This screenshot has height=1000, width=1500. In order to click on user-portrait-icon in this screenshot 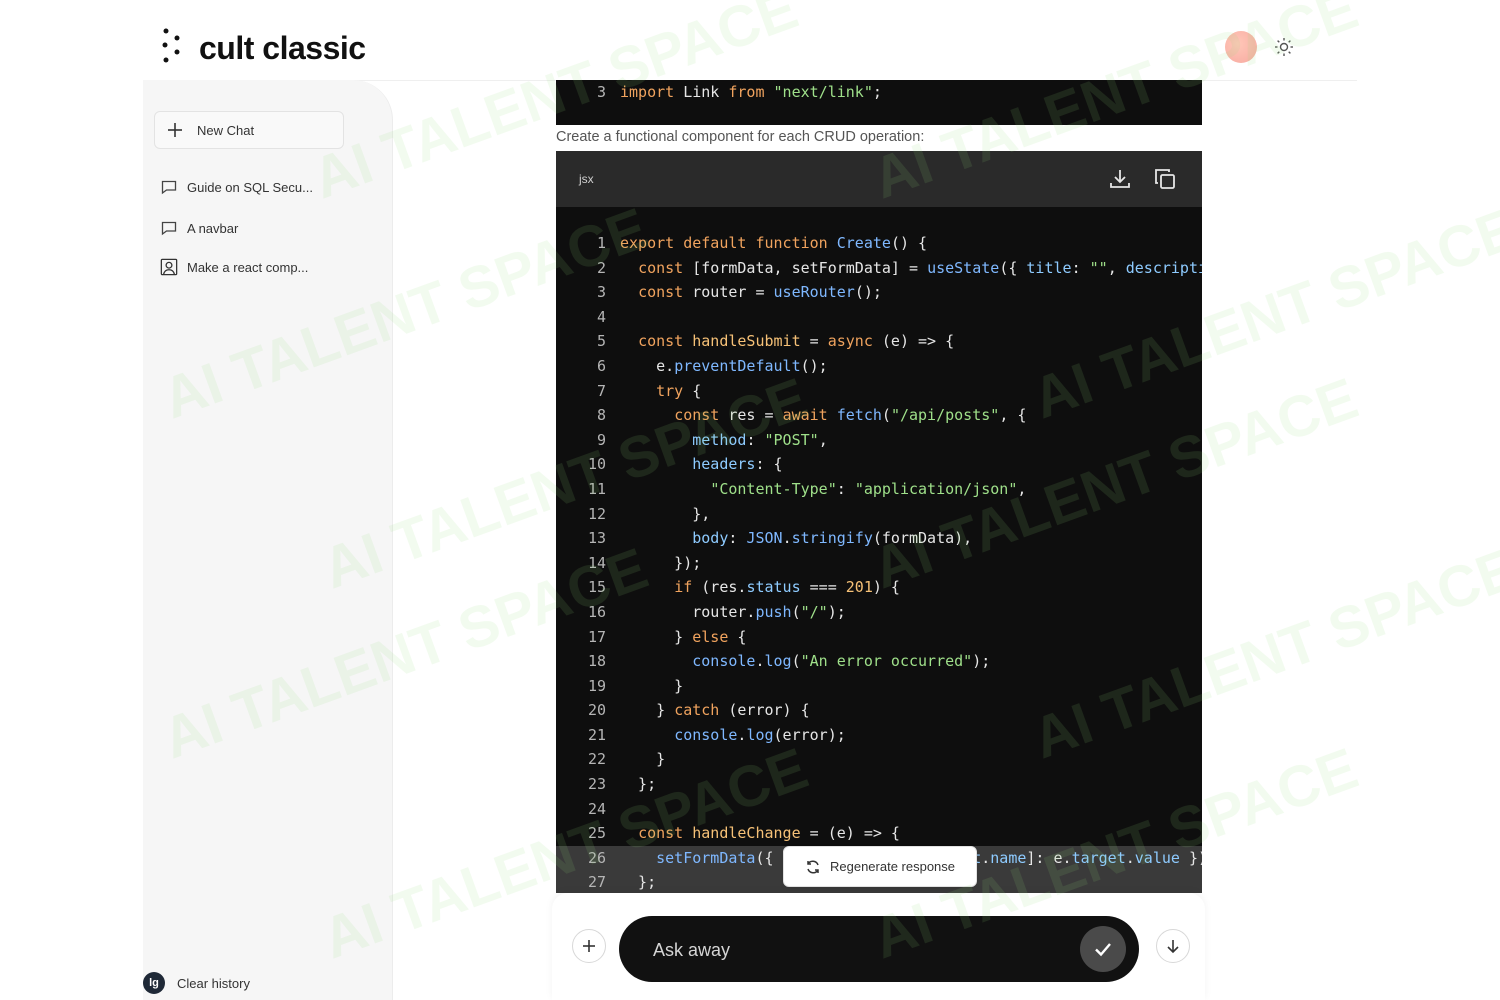, I will do `click(169, 267)`.